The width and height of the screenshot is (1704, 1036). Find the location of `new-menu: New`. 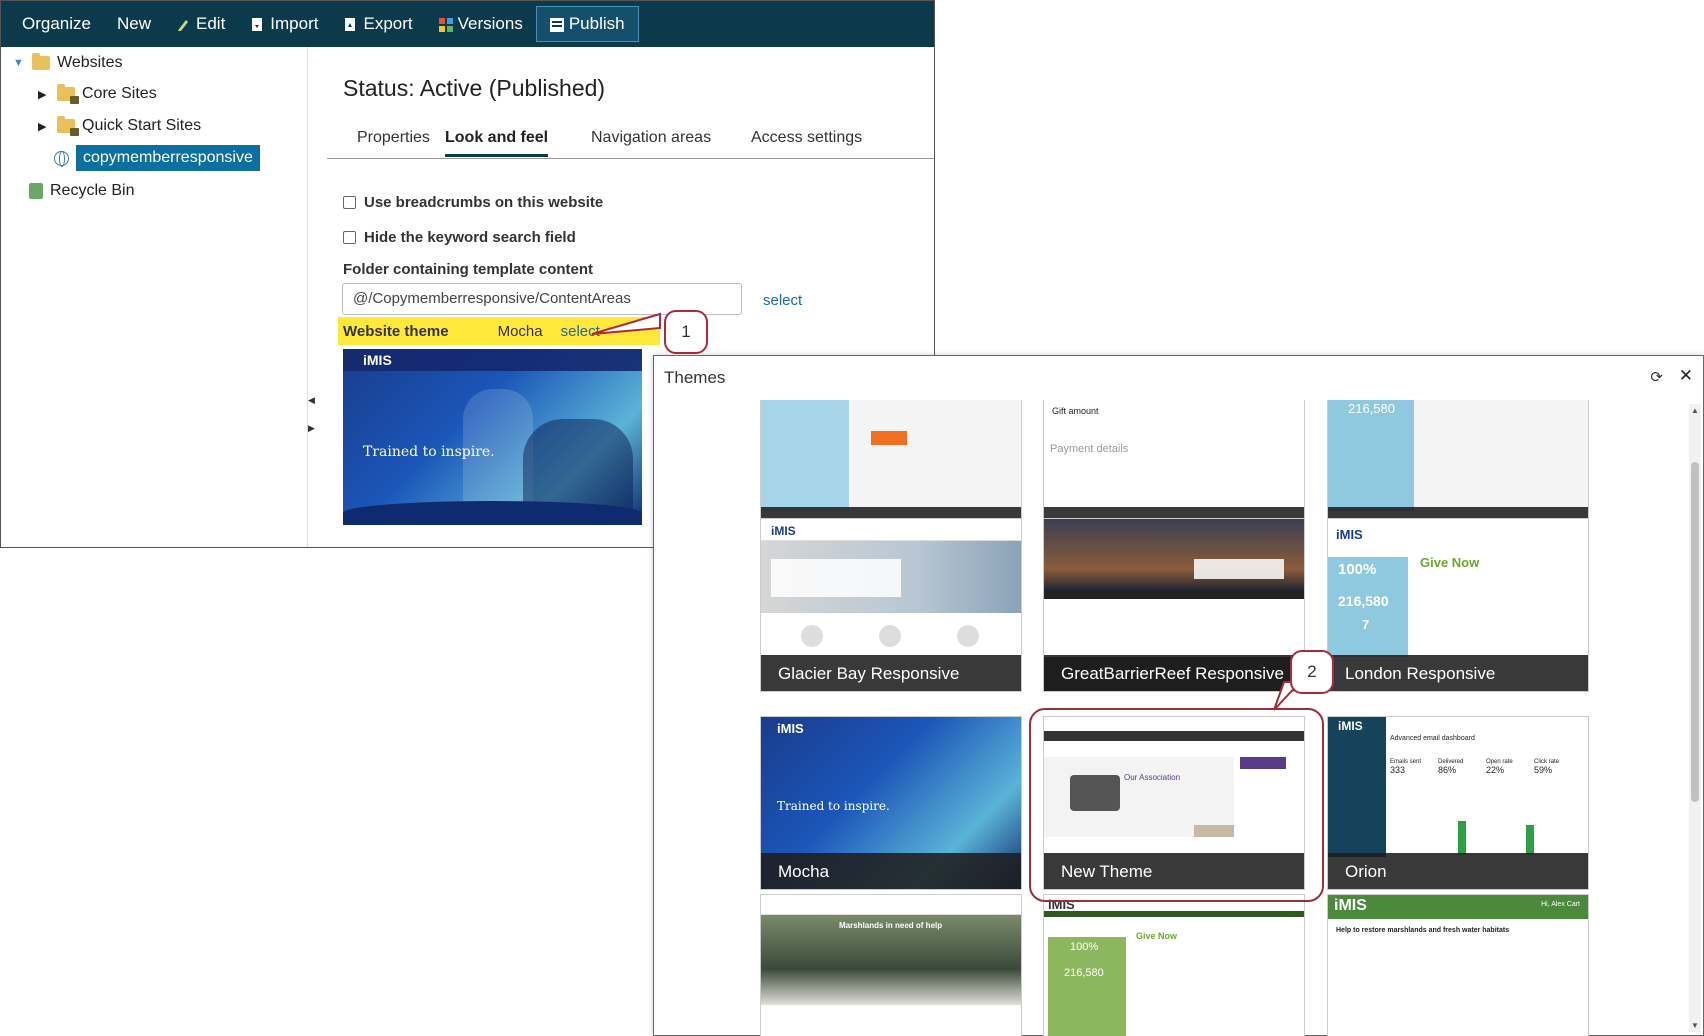

new-menu: New is located at coordinates (134, 24).